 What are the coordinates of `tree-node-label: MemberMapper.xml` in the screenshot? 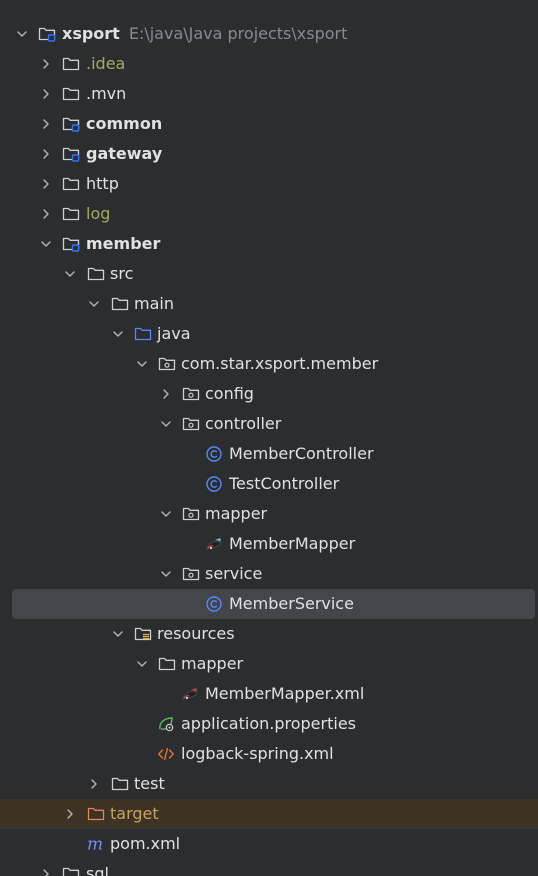 It's located at (285, 693).